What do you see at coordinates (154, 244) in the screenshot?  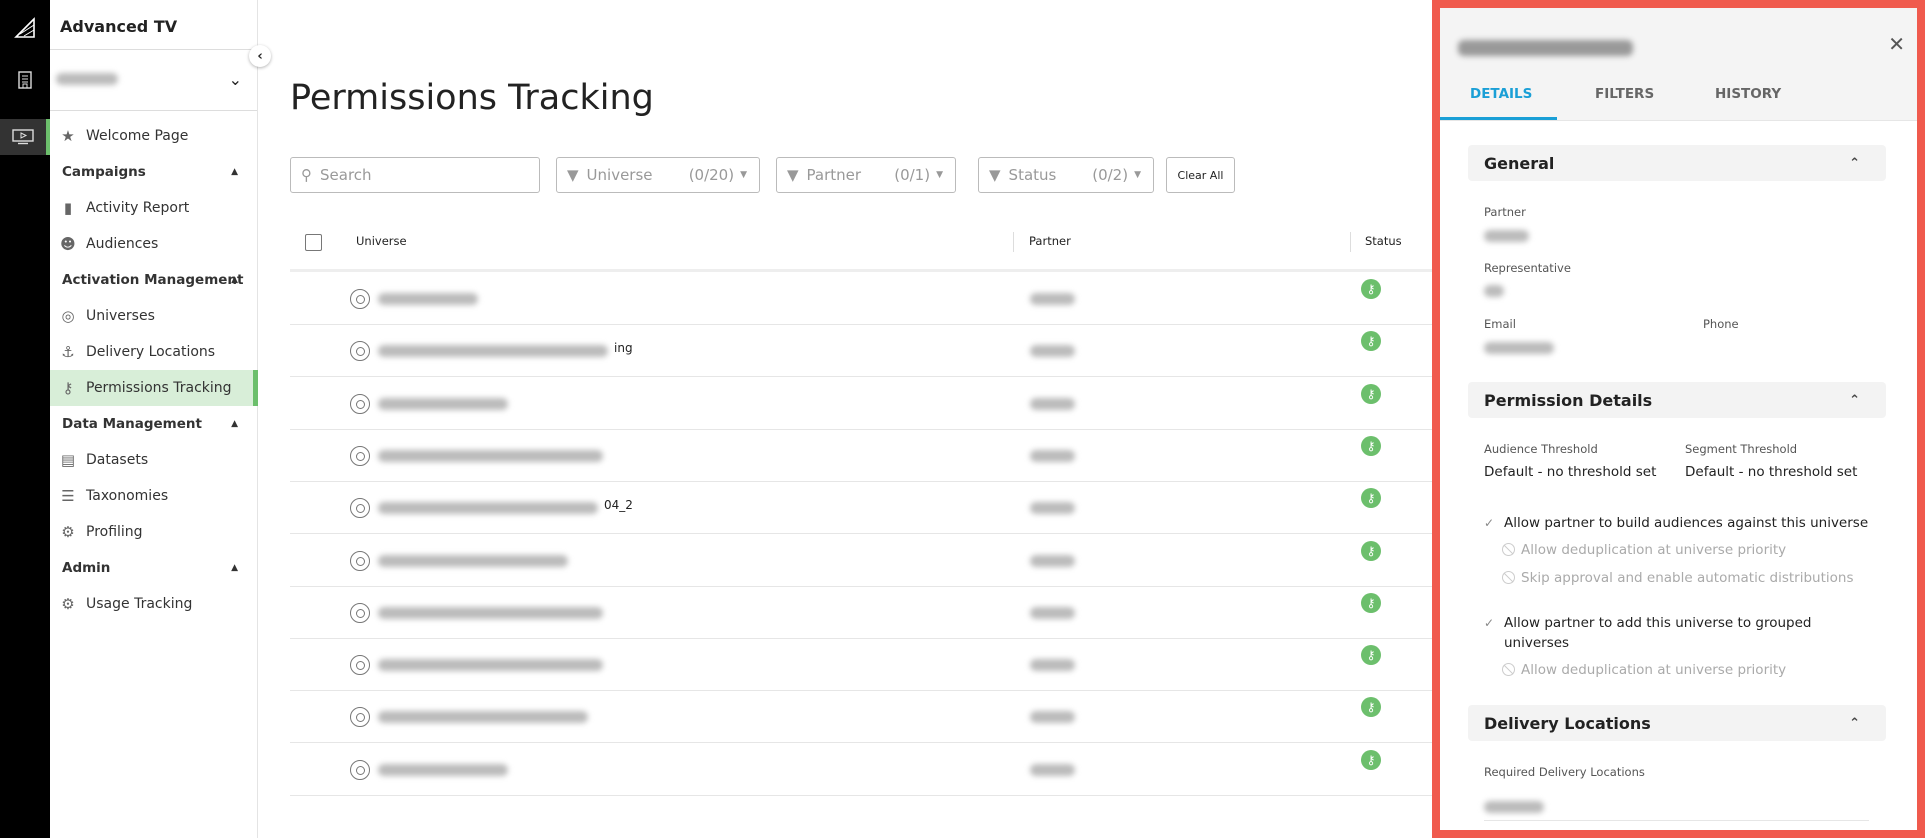 I see `sidebar-item-audiences: ☻ Audiences` at bounding box center [154, 244].